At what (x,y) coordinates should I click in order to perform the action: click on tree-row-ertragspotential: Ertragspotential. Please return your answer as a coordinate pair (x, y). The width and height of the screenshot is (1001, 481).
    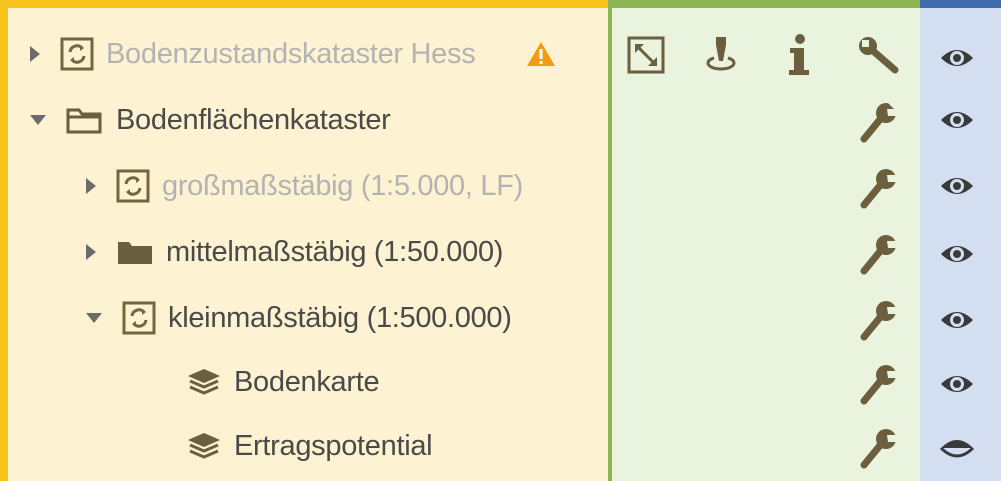
    Looking at the image, I should click on (309, 446).